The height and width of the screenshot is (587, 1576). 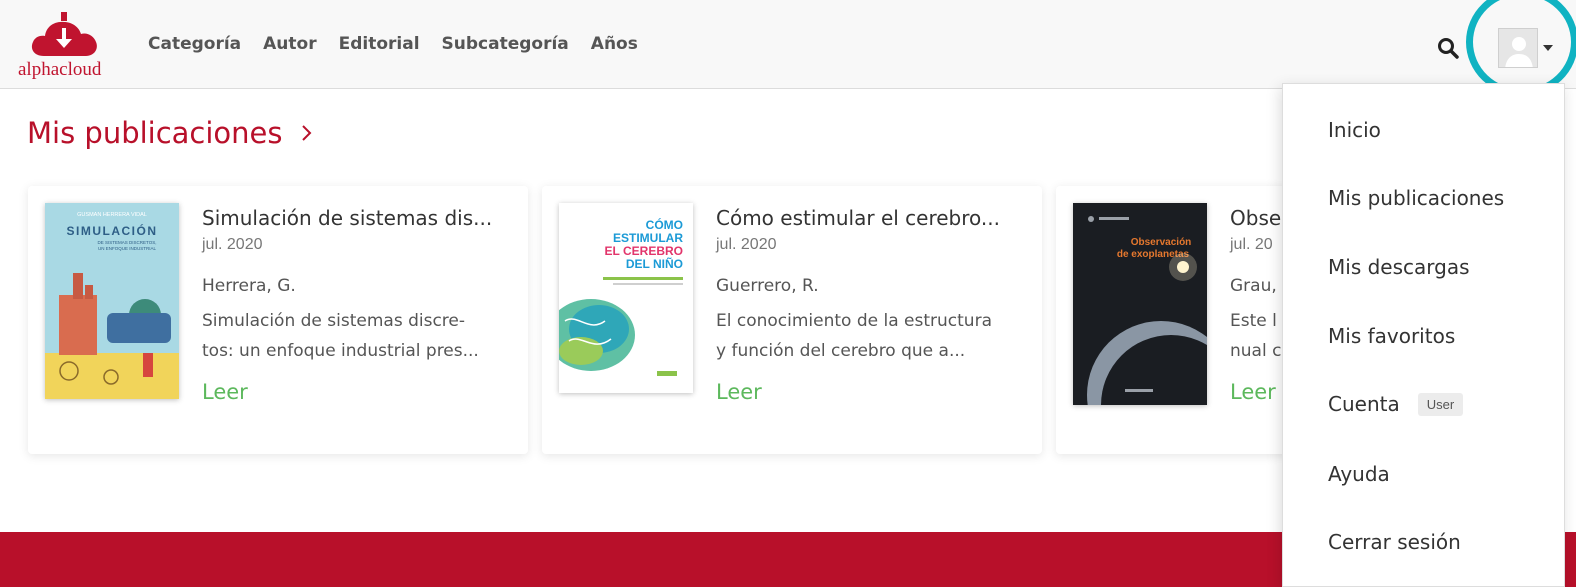 I want to click on menu-item-mis-publicaciones: Mis publicaciones, so click(x=1416, y=198).